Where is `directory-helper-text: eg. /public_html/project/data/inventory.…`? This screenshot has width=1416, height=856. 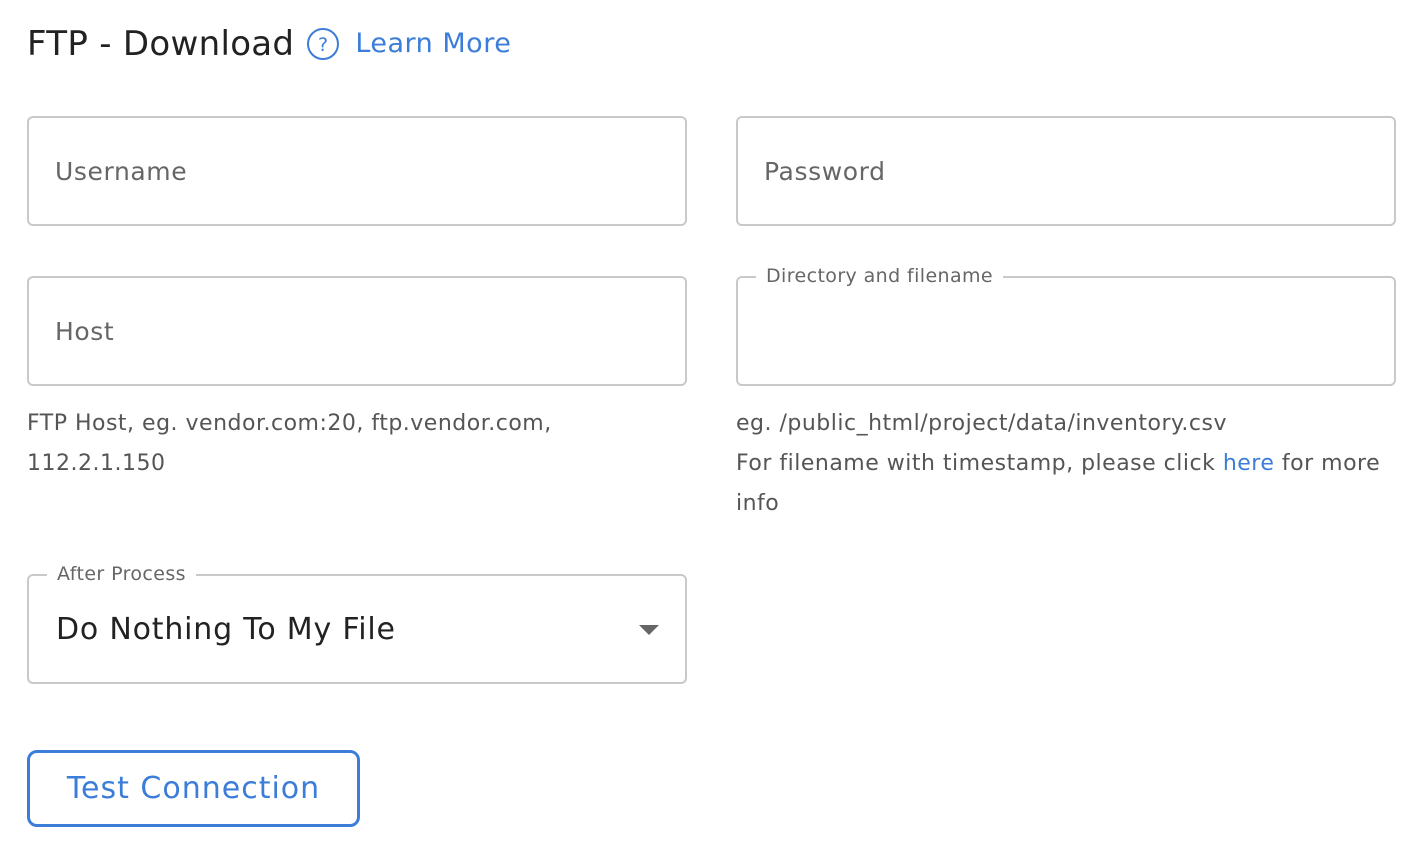
directory-helper-text: eg. /public_html/project/data/inventory.… is located at coordinates (1066, 464).